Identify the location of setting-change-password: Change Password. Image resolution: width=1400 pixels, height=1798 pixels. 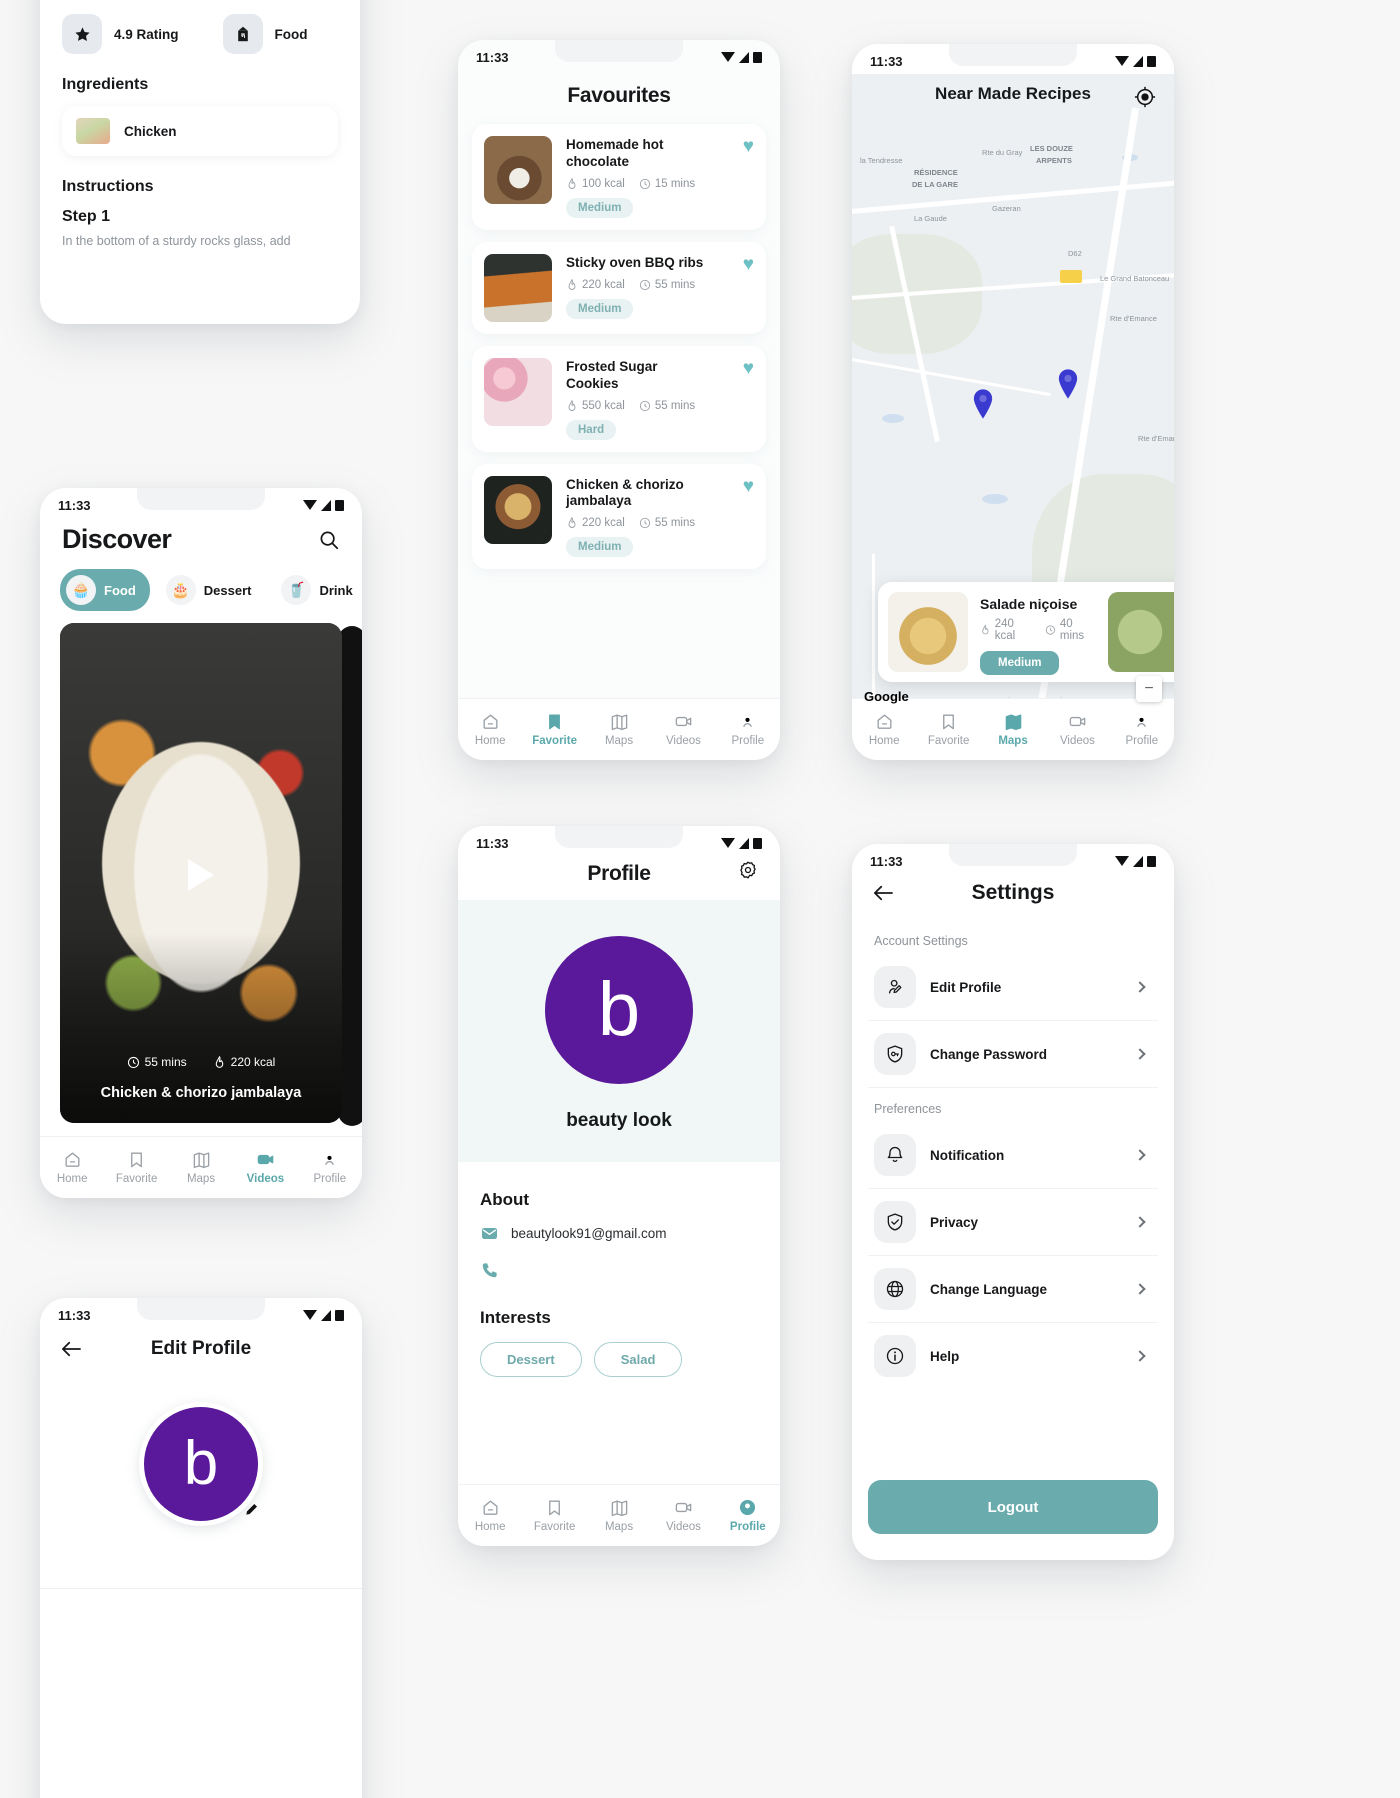
(1013, 1054).